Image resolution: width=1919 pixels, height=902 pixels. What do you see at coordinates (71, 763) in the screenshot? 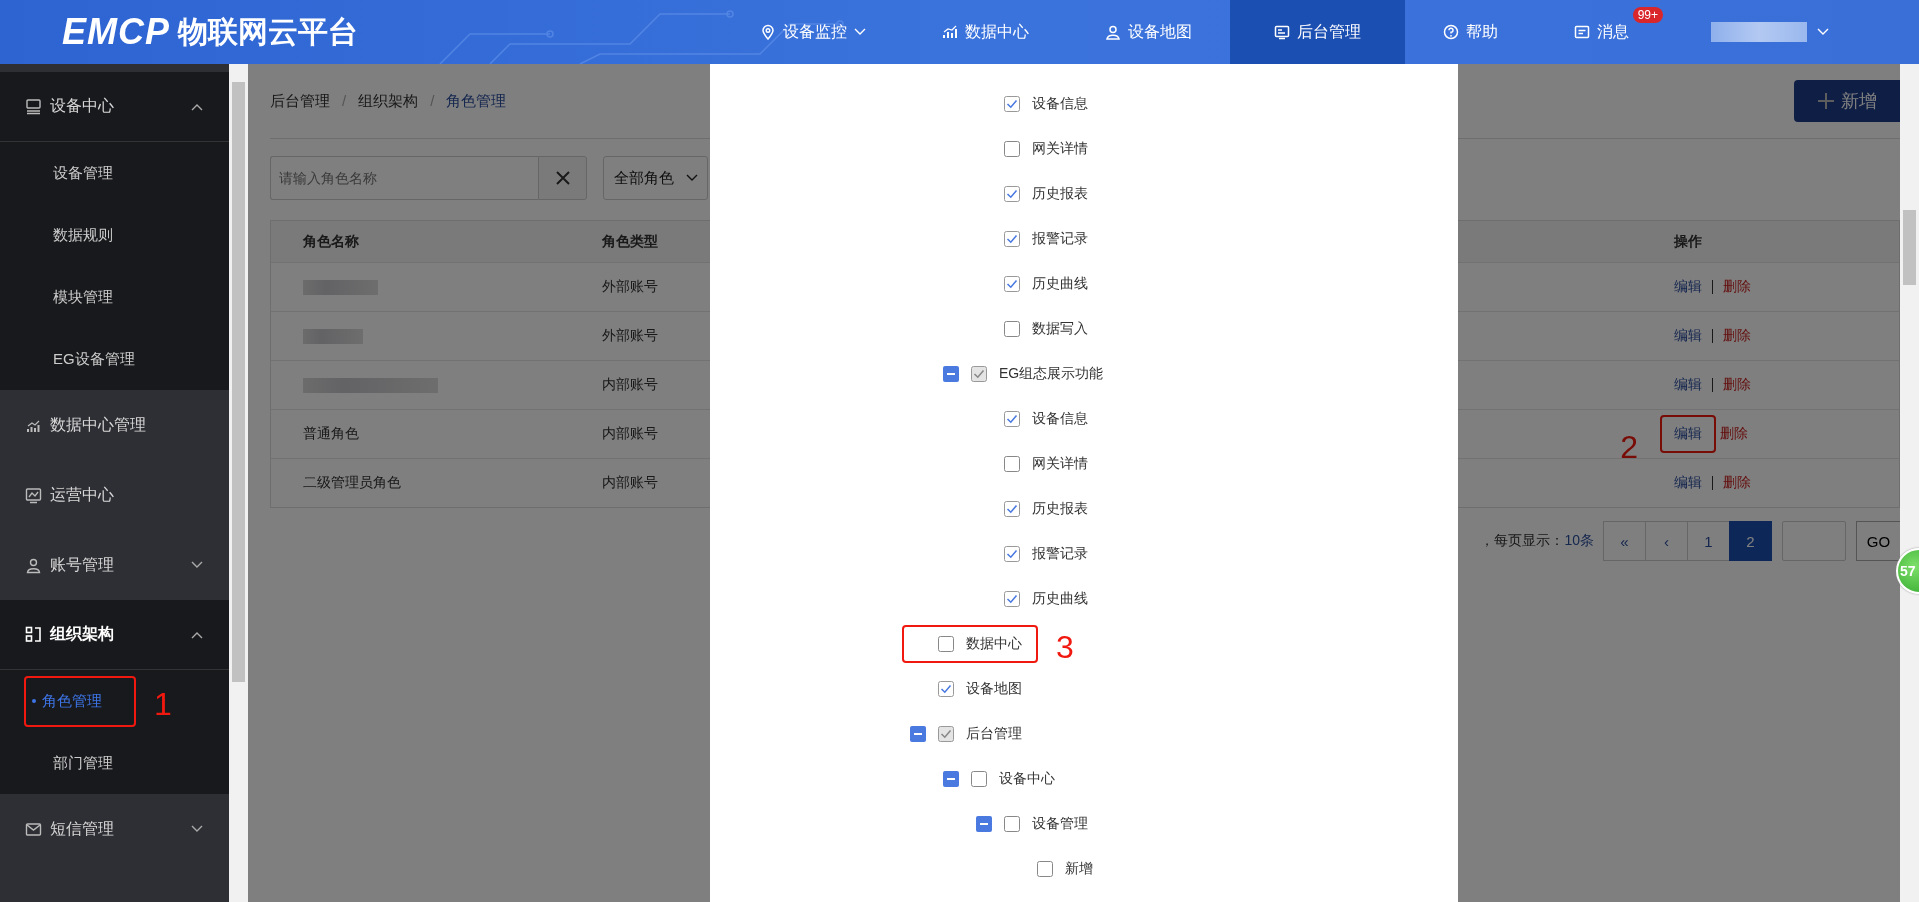
I see `sidebar-item: 部门管理` at bounding box center [71, 763].